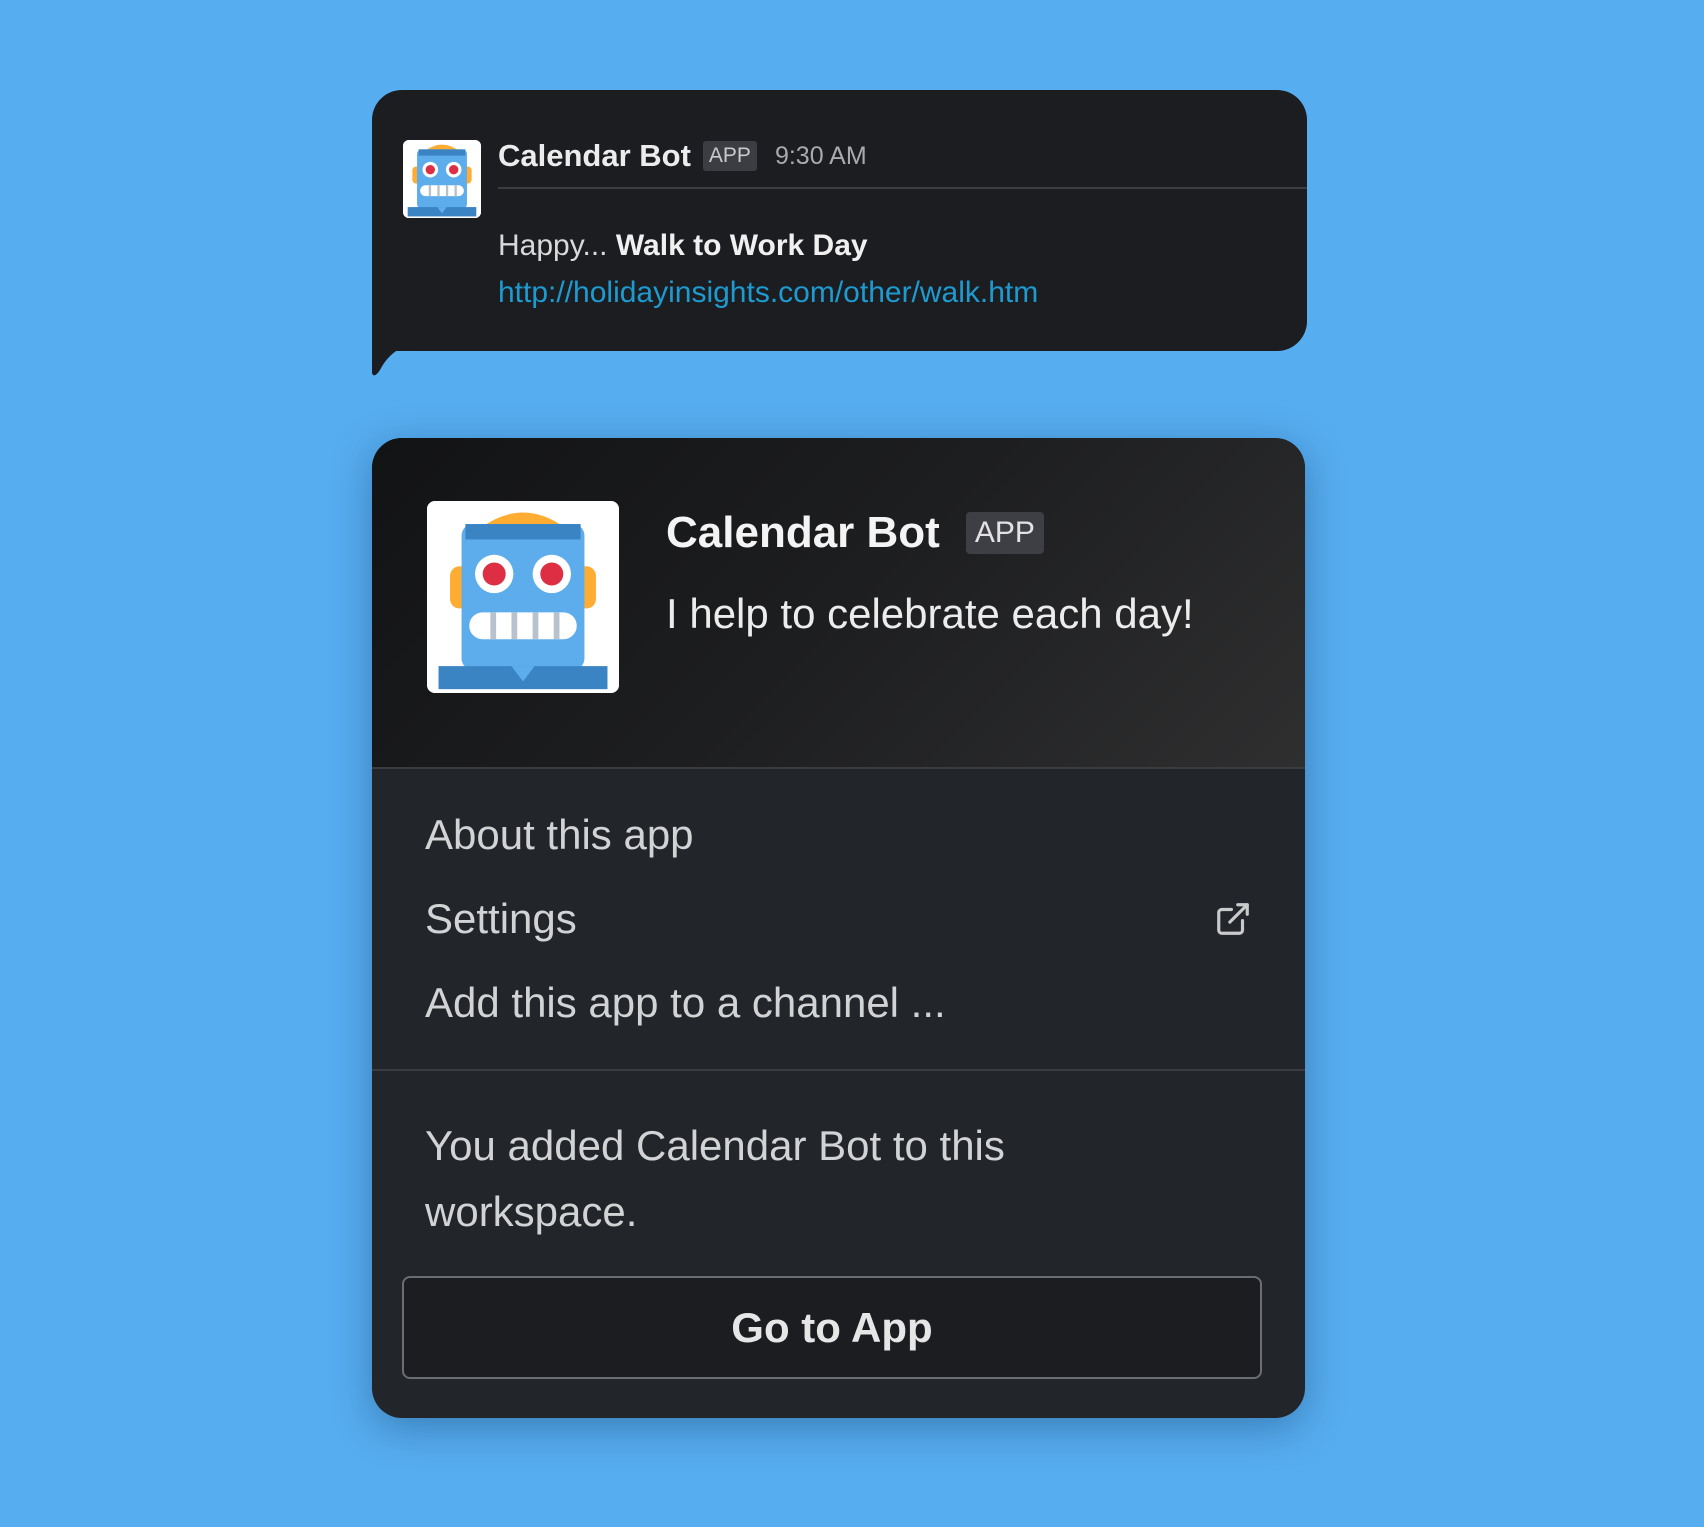 The width and height of the screenshot is (1704, 1527). Describe the element at coordinates (838, 1070) in the screenshot. I see `menu-divider` at that location.